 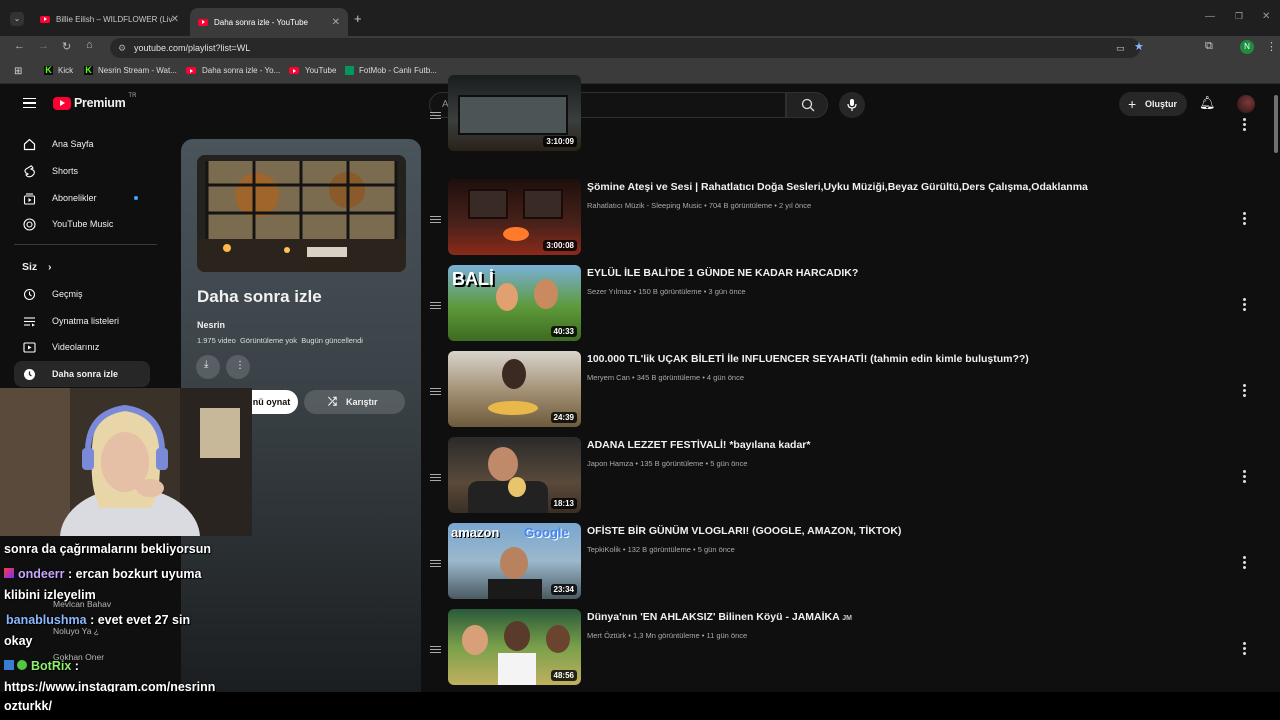 I want to click on video-thumbnail: amazon Google 23:34, so click(x=514, y=561).